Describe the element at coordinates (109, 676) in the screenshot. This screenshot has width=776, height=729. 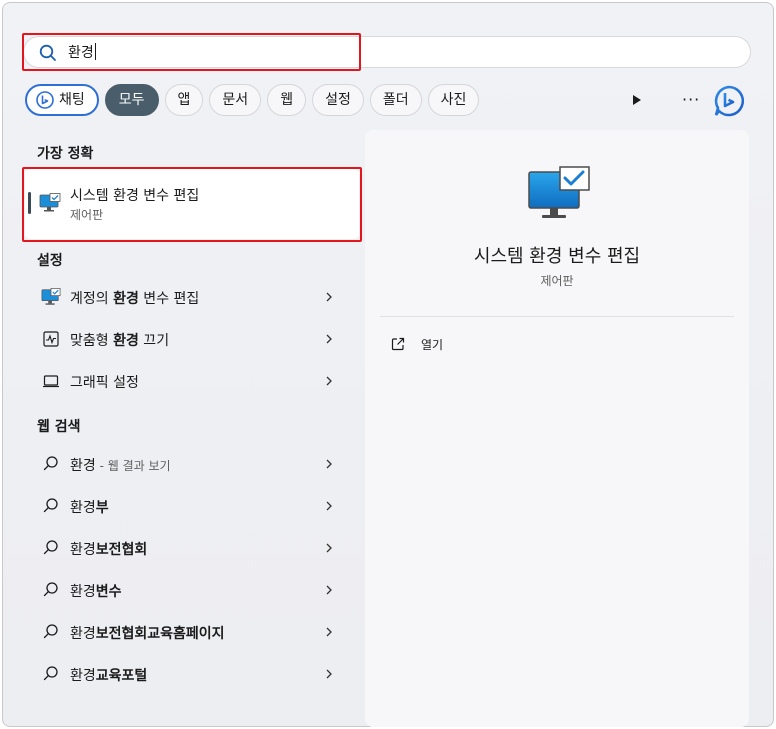
I see `list-item-label: 환경교육포털` at that location.